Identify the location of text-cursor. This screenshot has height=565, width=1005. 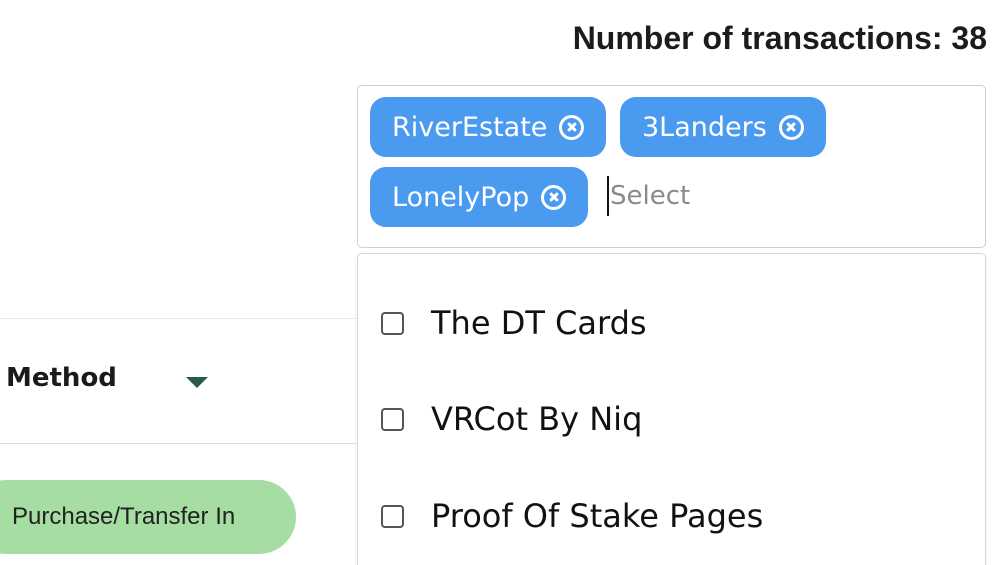
(608, 196).